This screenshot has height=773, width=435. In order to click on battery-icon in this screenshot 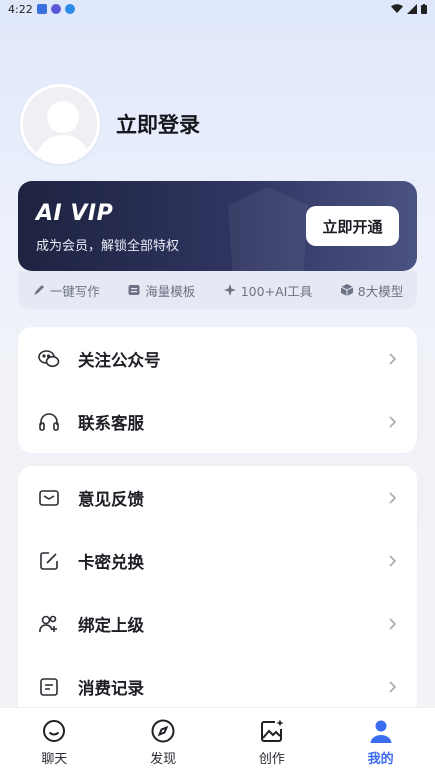, I will do `click(424, 9)`.